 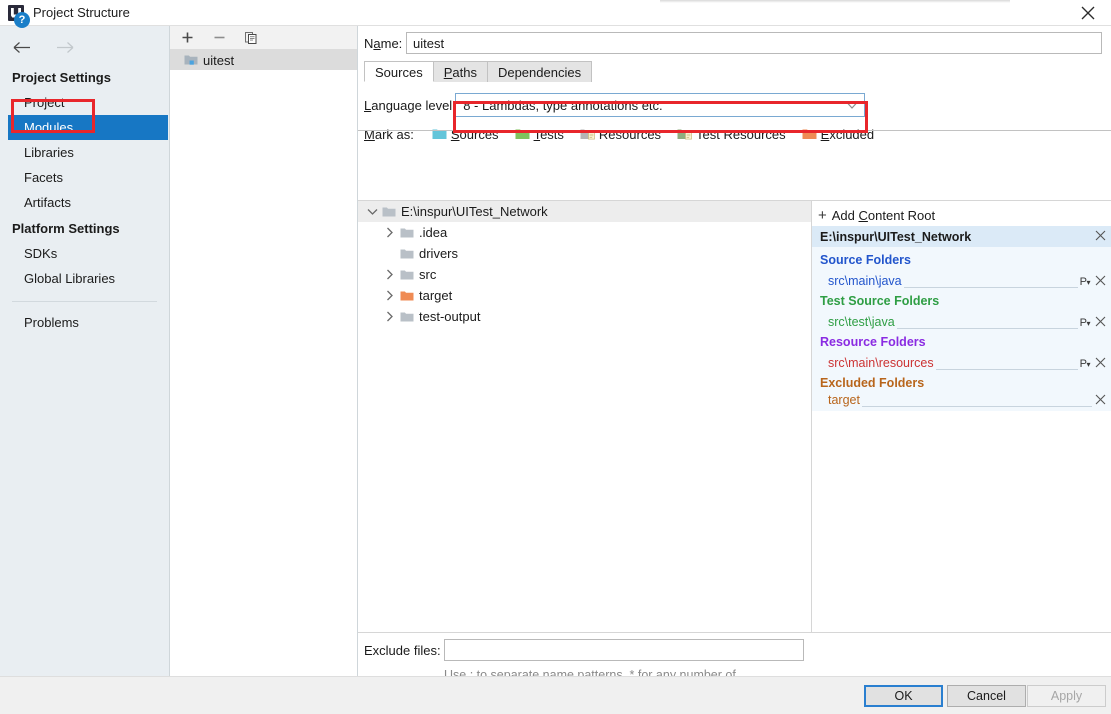 I want to click on resource-folders-title: Resource Folders, so click(x=873, y=342).